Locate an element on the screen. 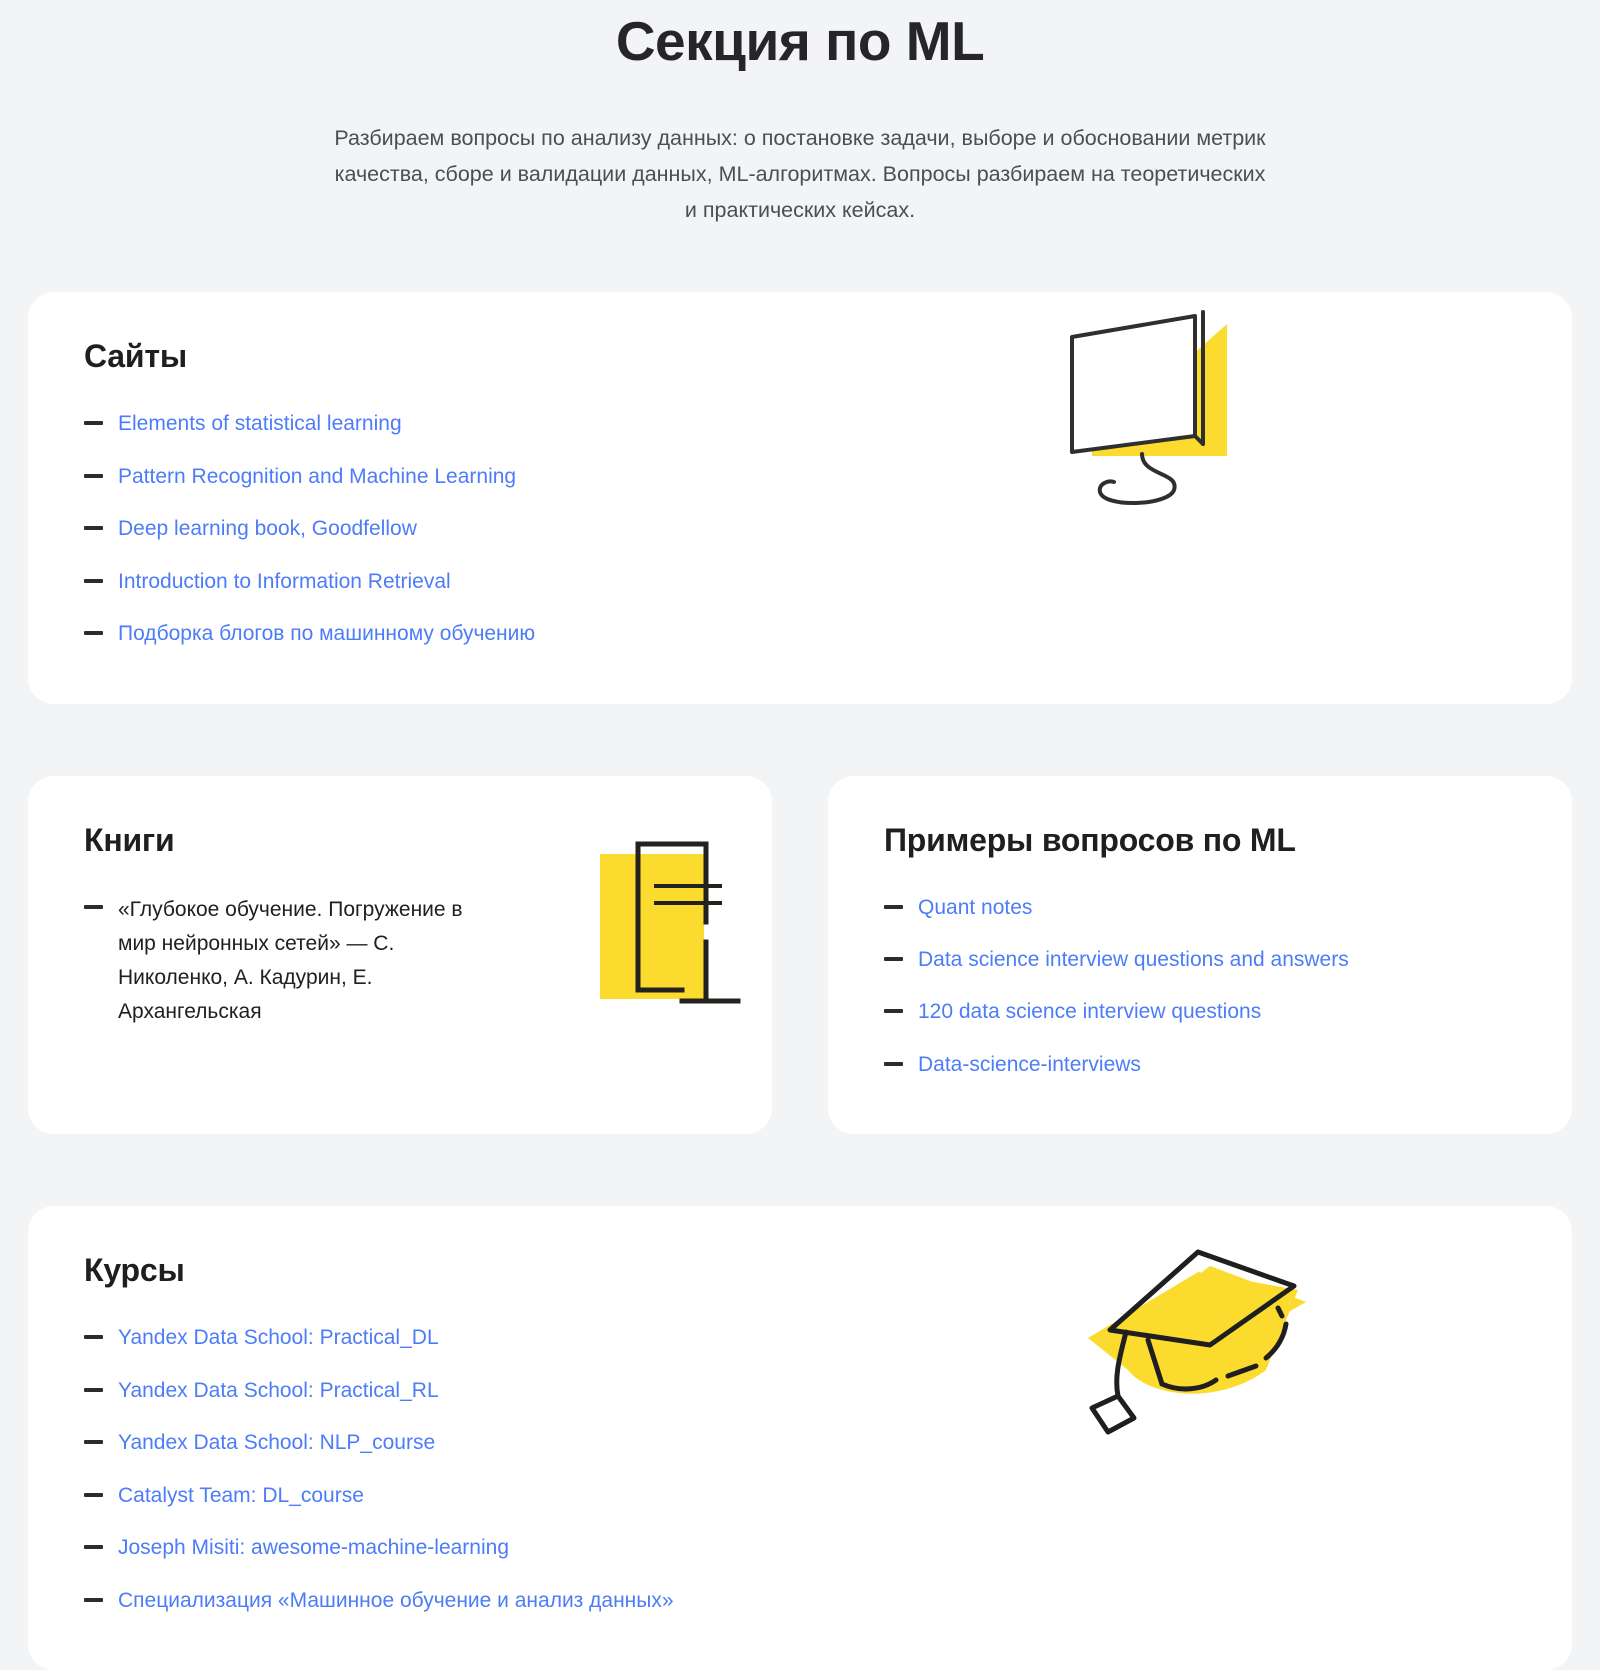 The image size is (1600, 1670). card-title: Примеры вопросов по ML is located at coordinates (1090, 839).